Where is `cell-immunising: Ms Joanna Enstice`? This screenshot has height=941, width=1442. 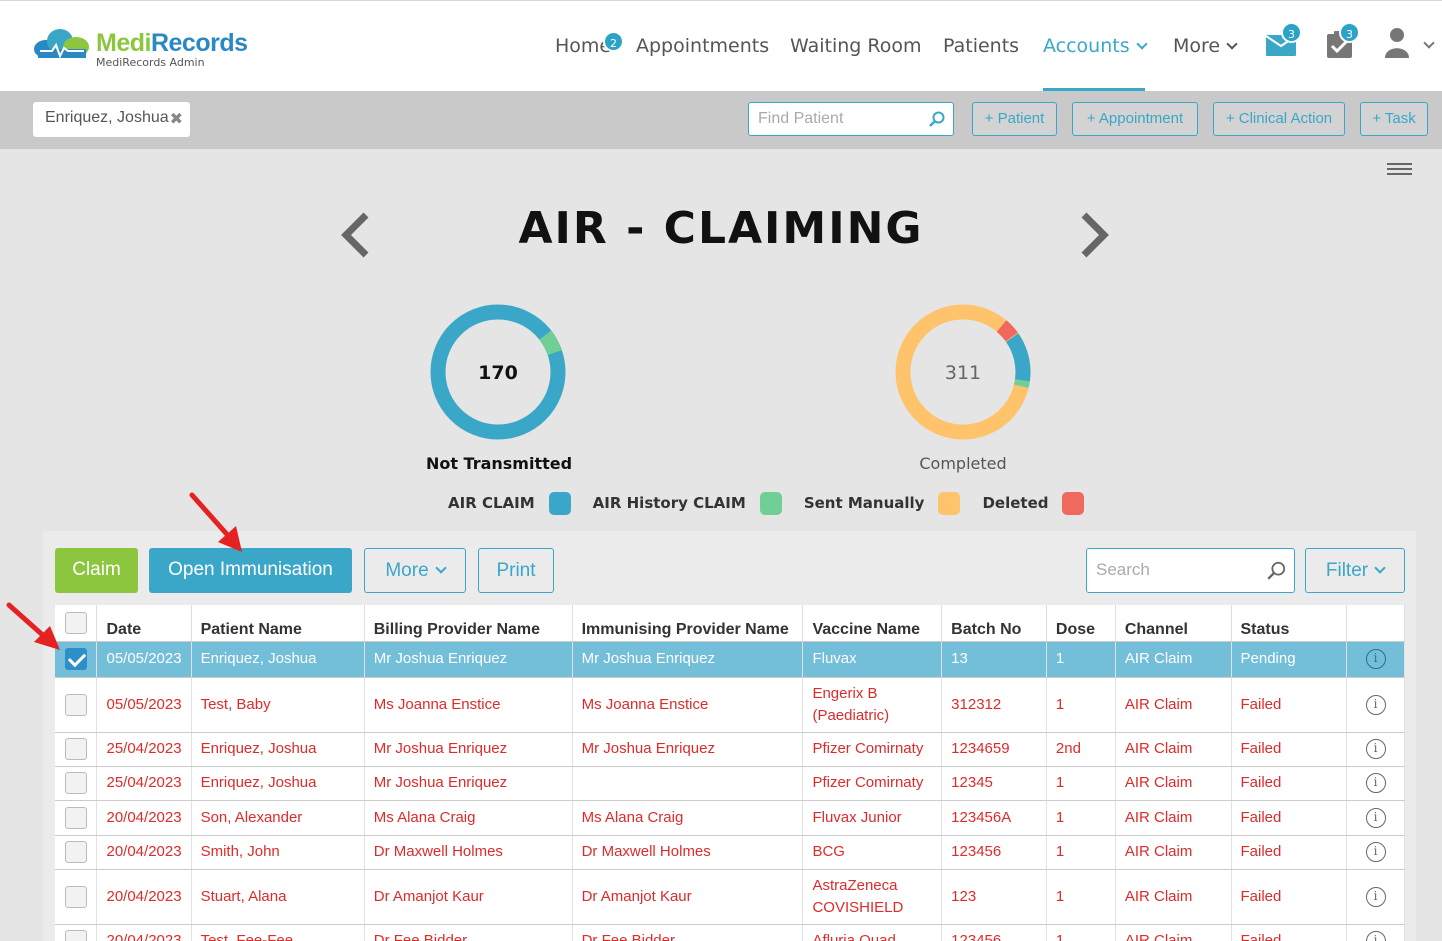 cell-immunising: Ms Joanna Enstice is located at coordinates (688, 705).